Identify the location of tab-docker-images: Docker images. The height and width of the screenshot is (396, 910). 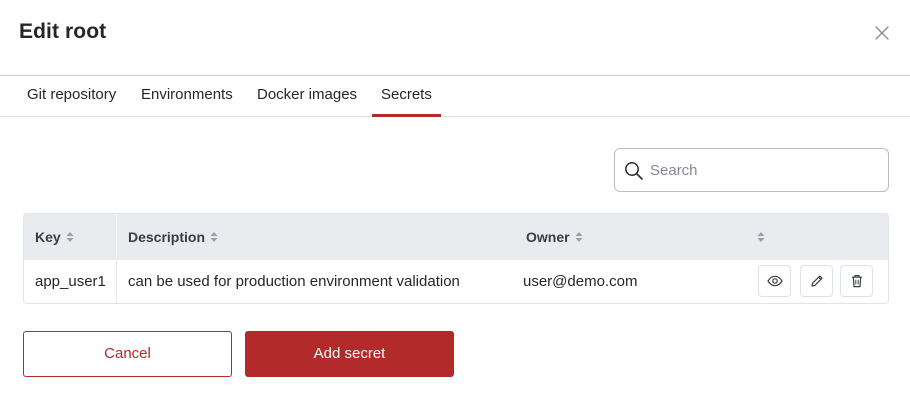
(307, 96).